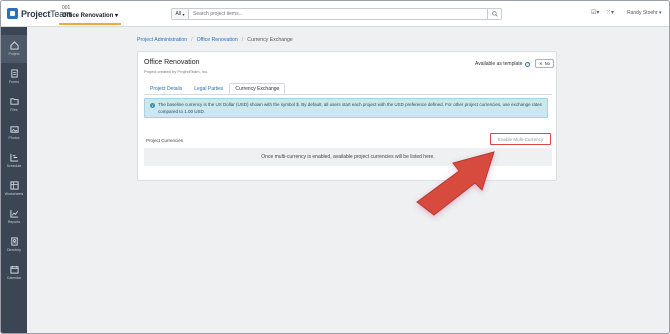  I want to click on user-menu: Randy Stoehr ▾, so click(644, 13).